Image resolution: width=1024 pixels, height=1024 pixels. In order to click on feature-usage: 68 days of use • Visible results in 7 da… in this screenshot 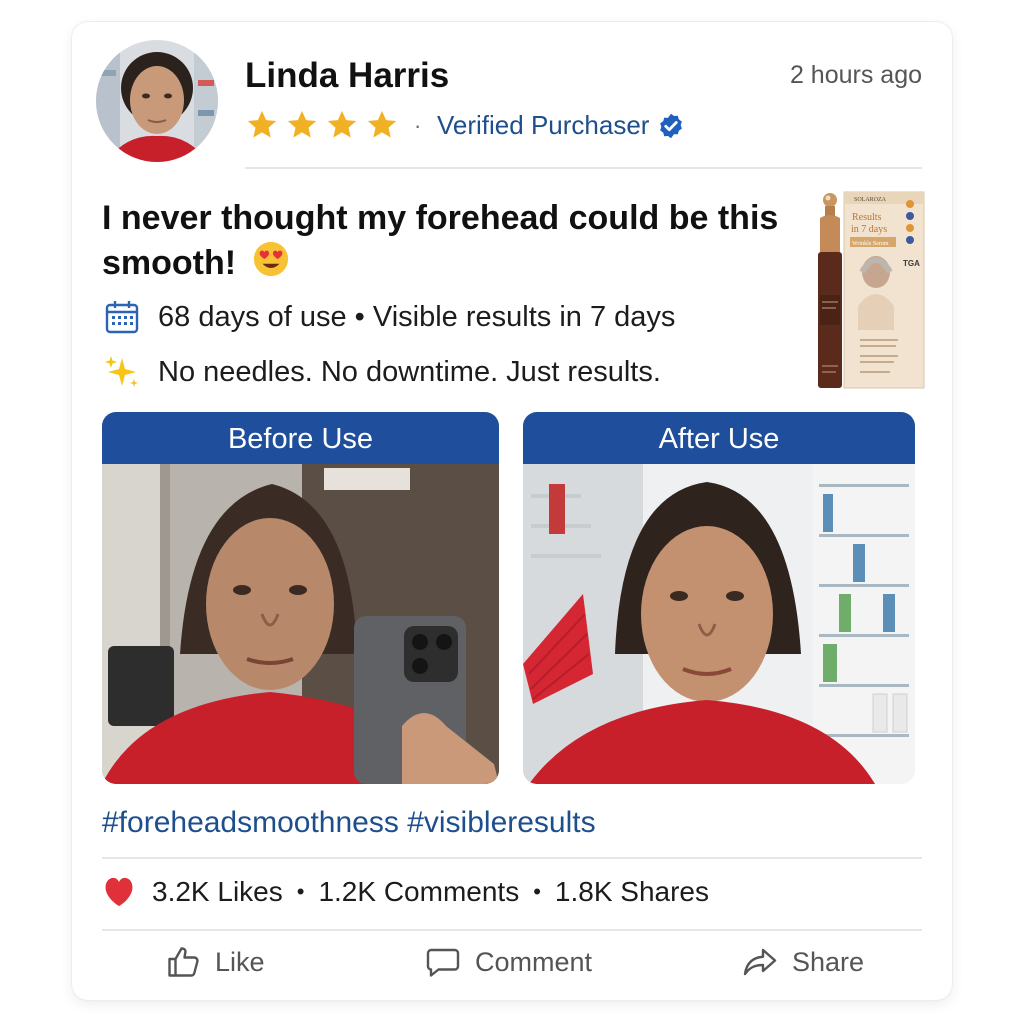, I will do `click(388, 317)`.